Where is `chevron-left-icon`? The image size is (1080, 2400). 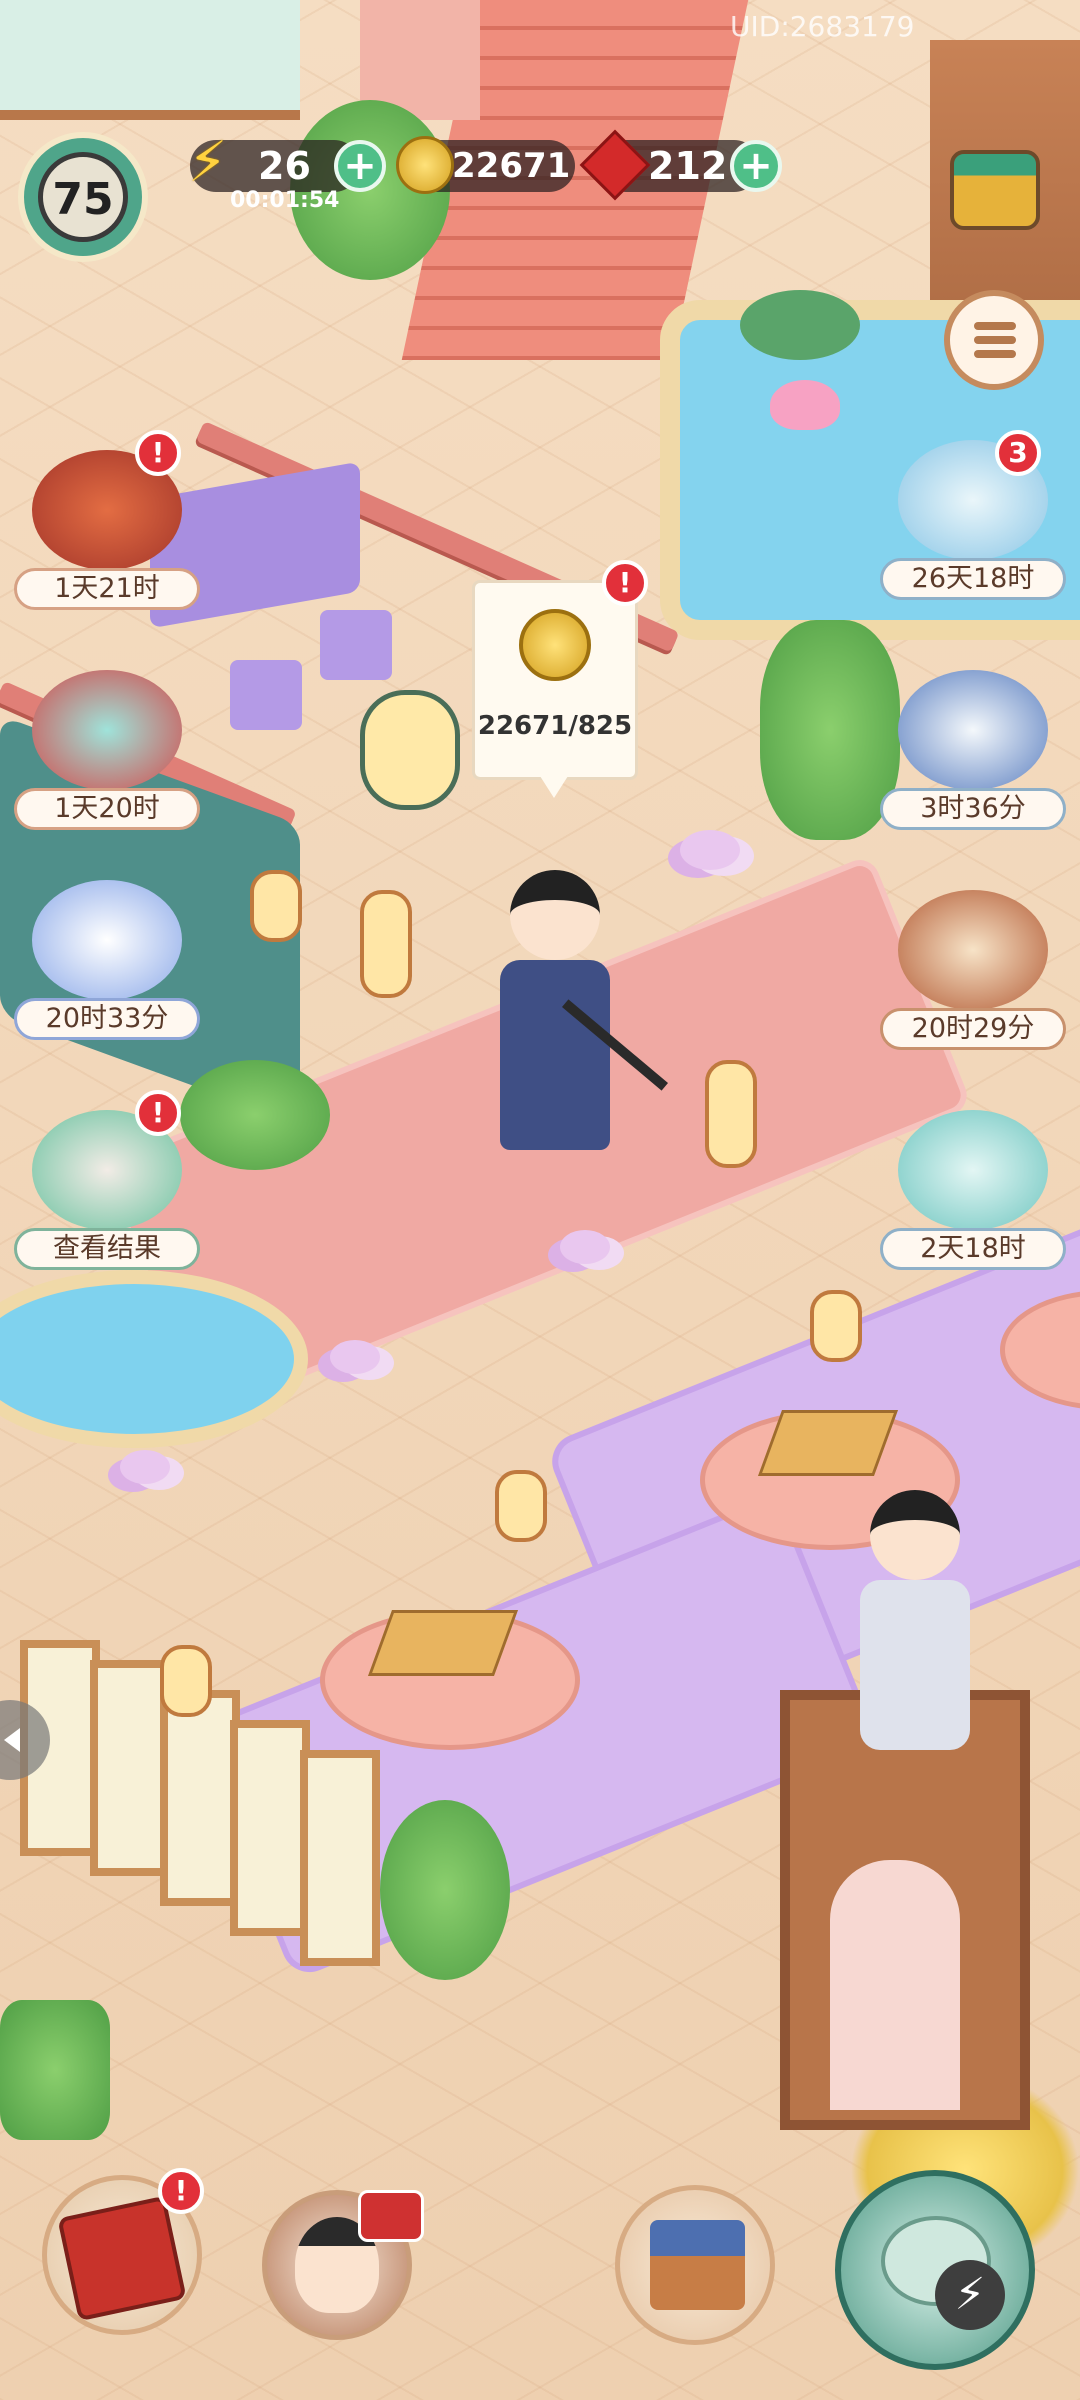
chevron-left-icon is located at coordinates (12, 1740).